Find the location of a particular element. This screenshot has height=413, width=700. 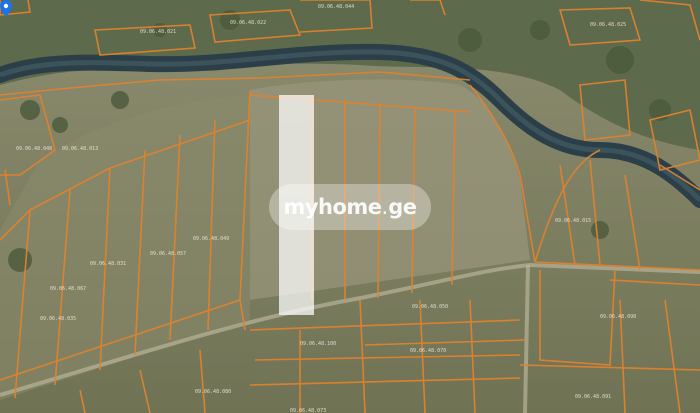

parcel-code-label: 09.06.48.035 is located at coordinates (58, 319).